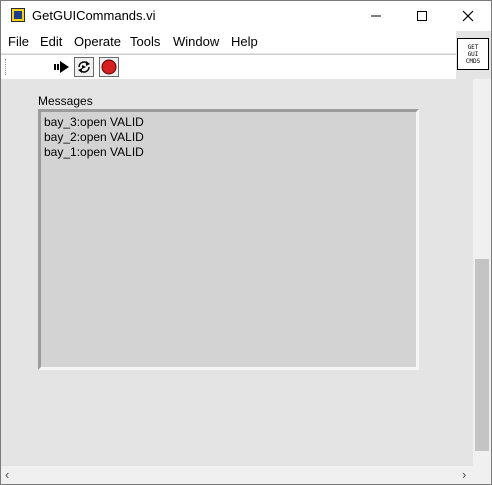 This screenshot has width=492, height=485. What do you see at coordinates (473, 54) in the screenshot?
I see `vi-connector-icon: GET GUI CMDS` at bounding box center [473, 54].